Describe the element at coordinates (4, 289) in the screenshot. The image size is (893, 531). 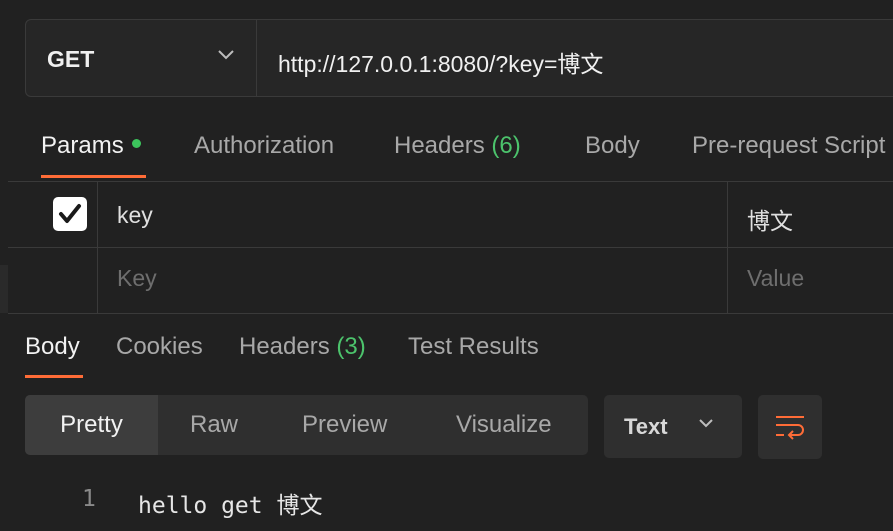
I see `side-handle` at that location.